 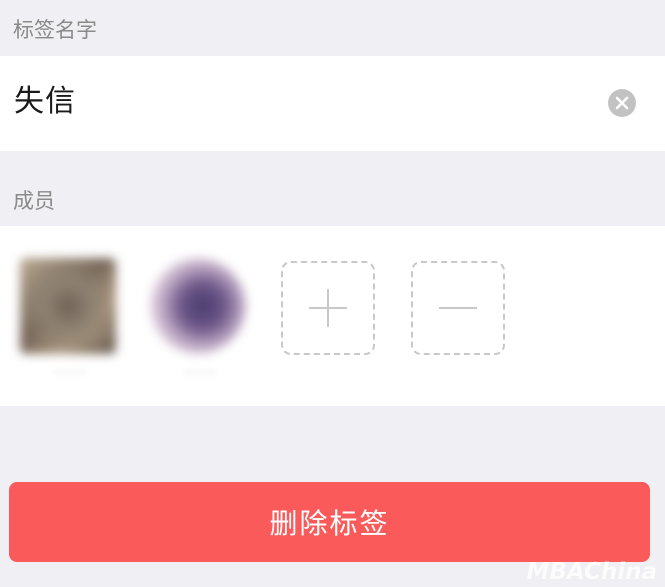 What do you see at coordinates (55, 30) in the screenshot?
I see `tag-name-label: 标签名字` at bounding box center [55, 30].